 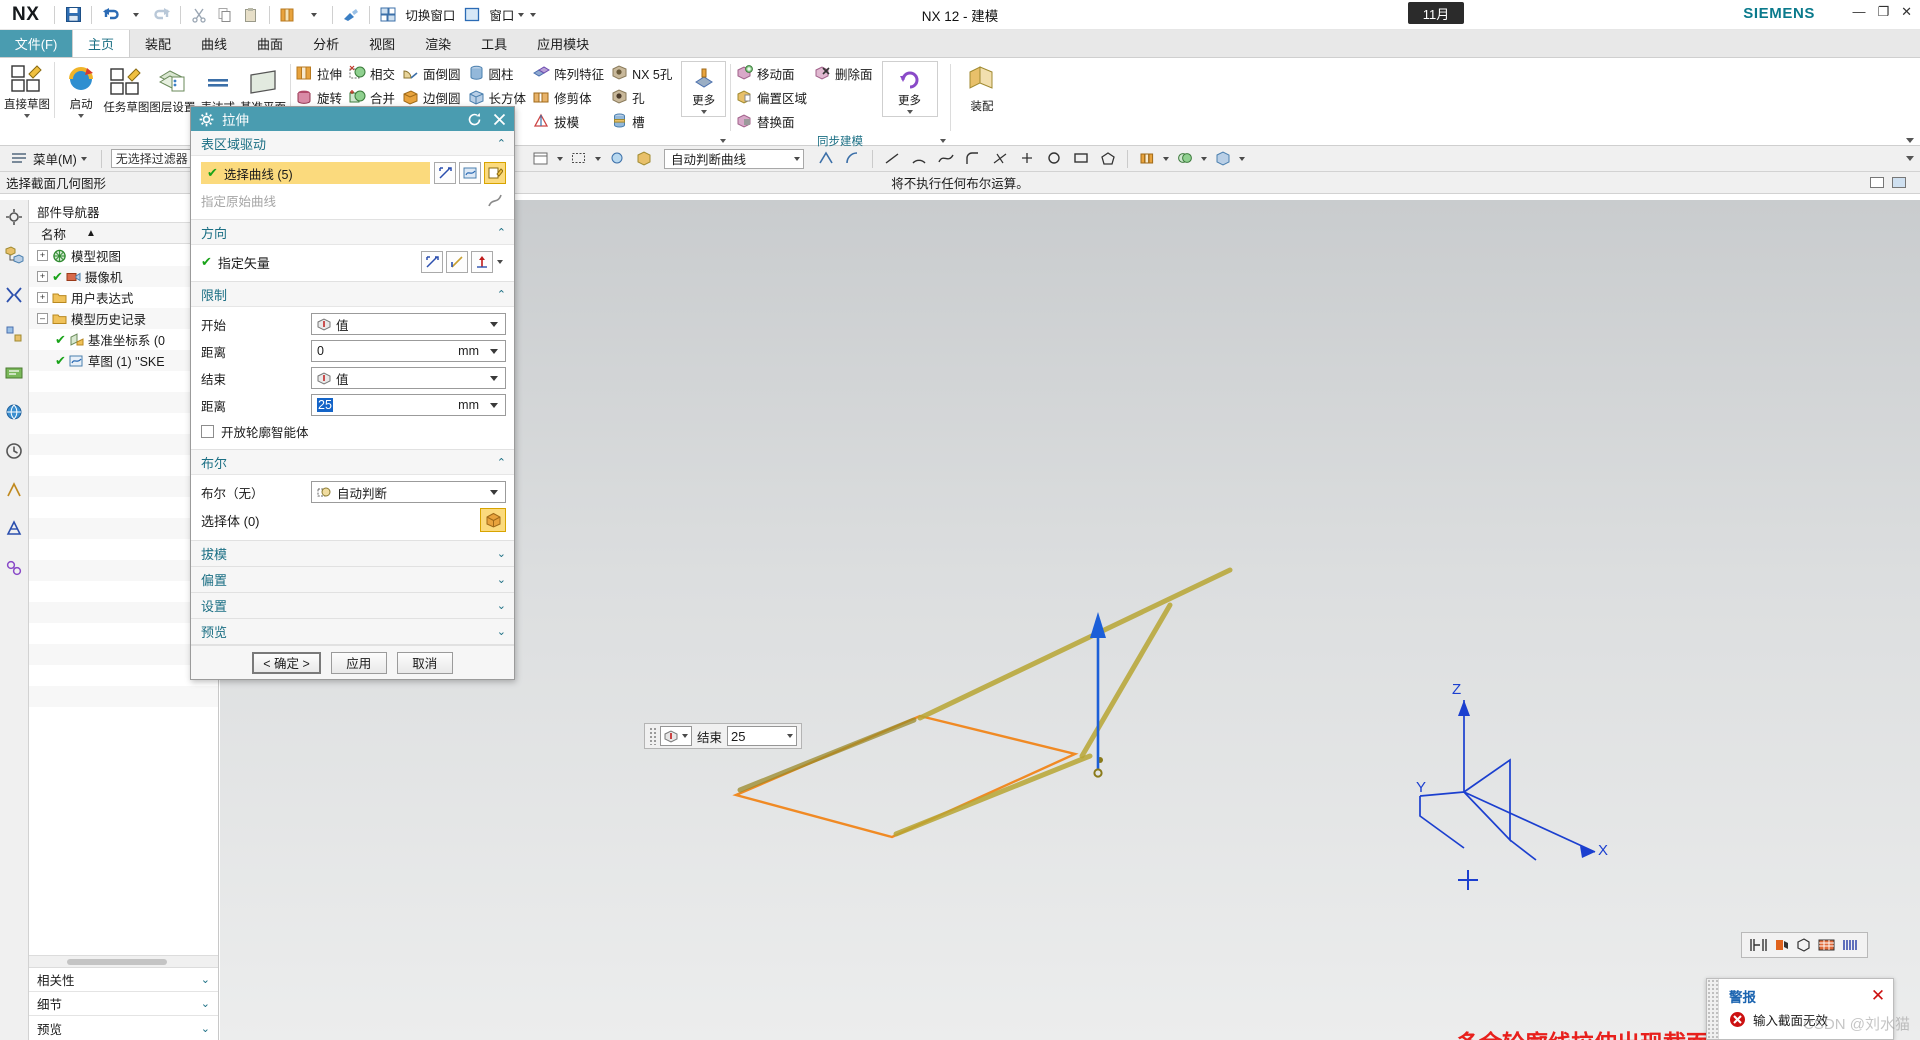 I want to click on drag-grip-icon, so click(x=653, y=736).